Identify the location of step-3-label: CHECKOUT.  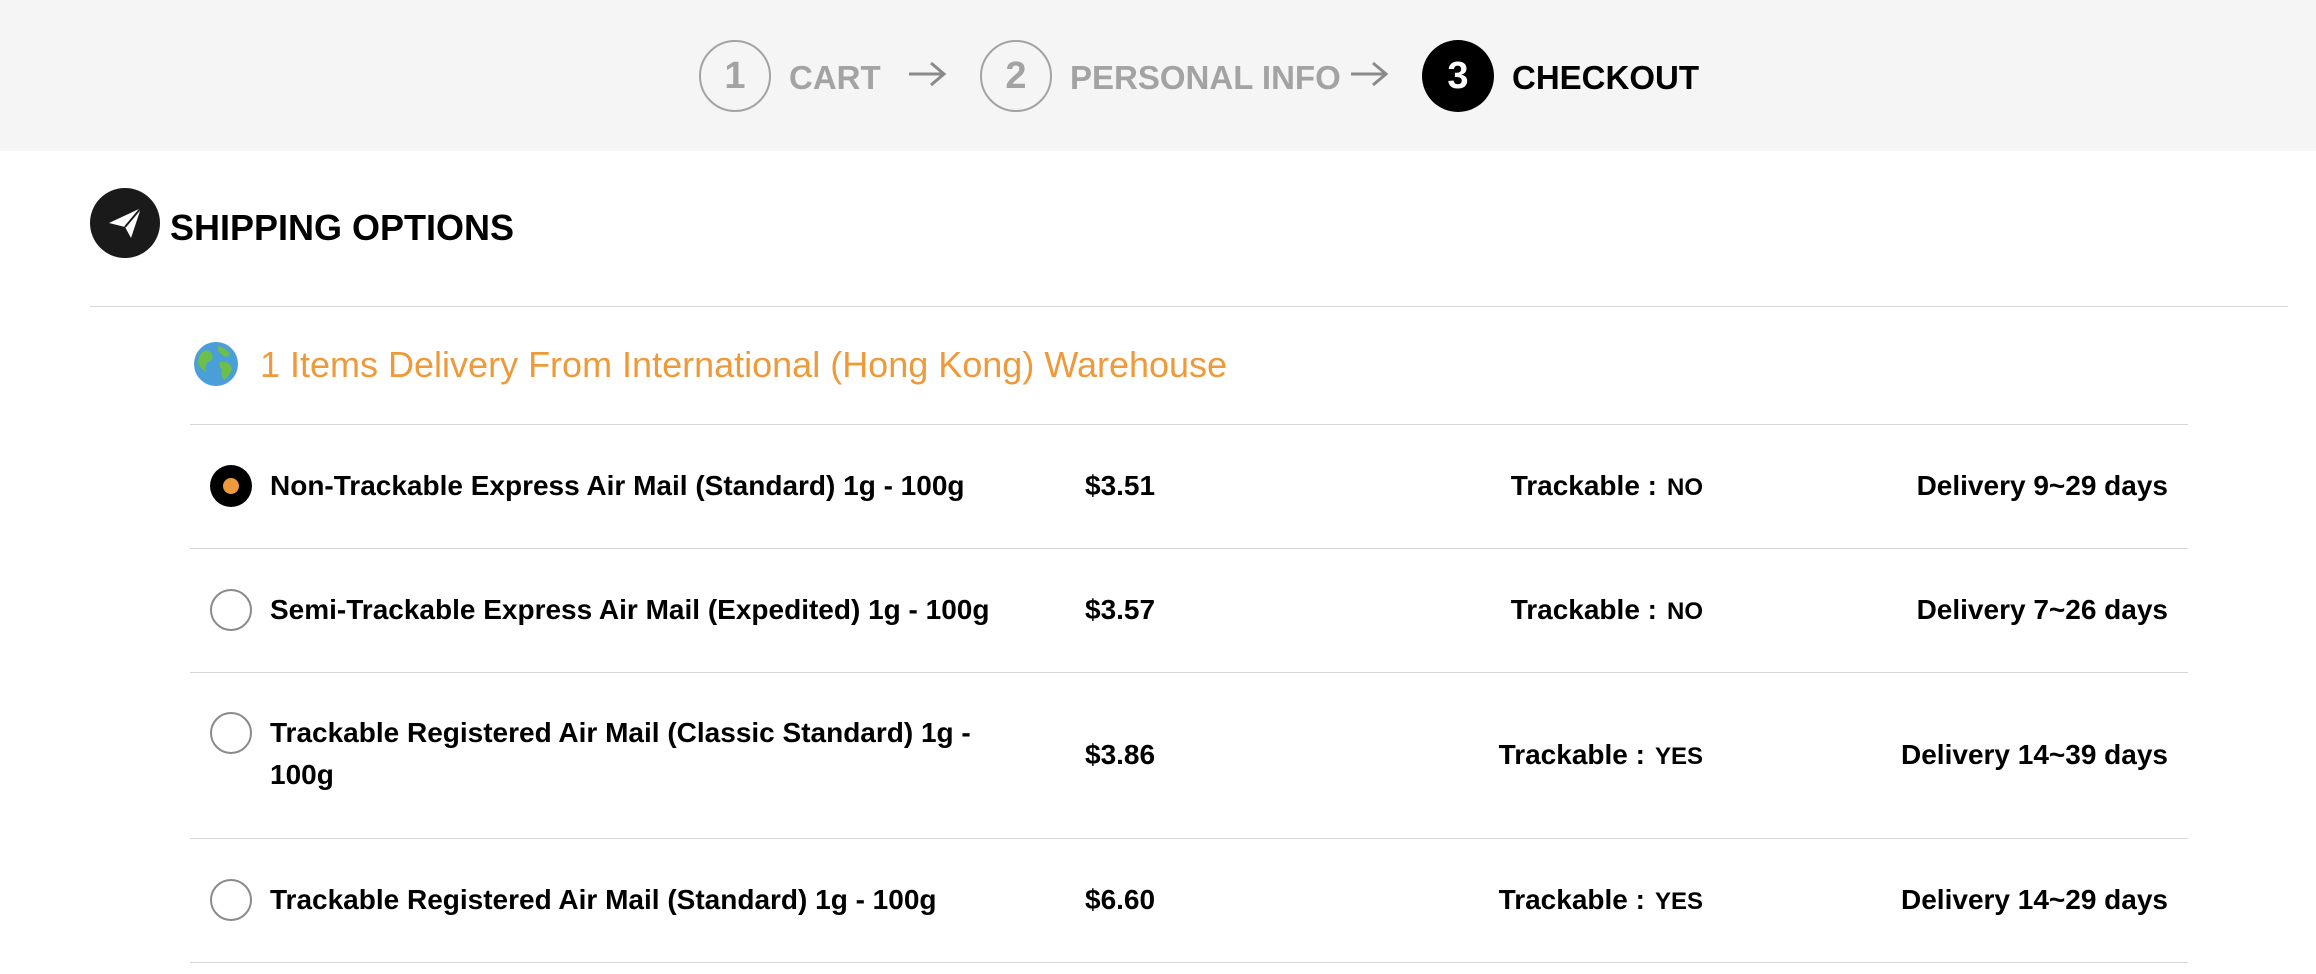
(1605, 77).